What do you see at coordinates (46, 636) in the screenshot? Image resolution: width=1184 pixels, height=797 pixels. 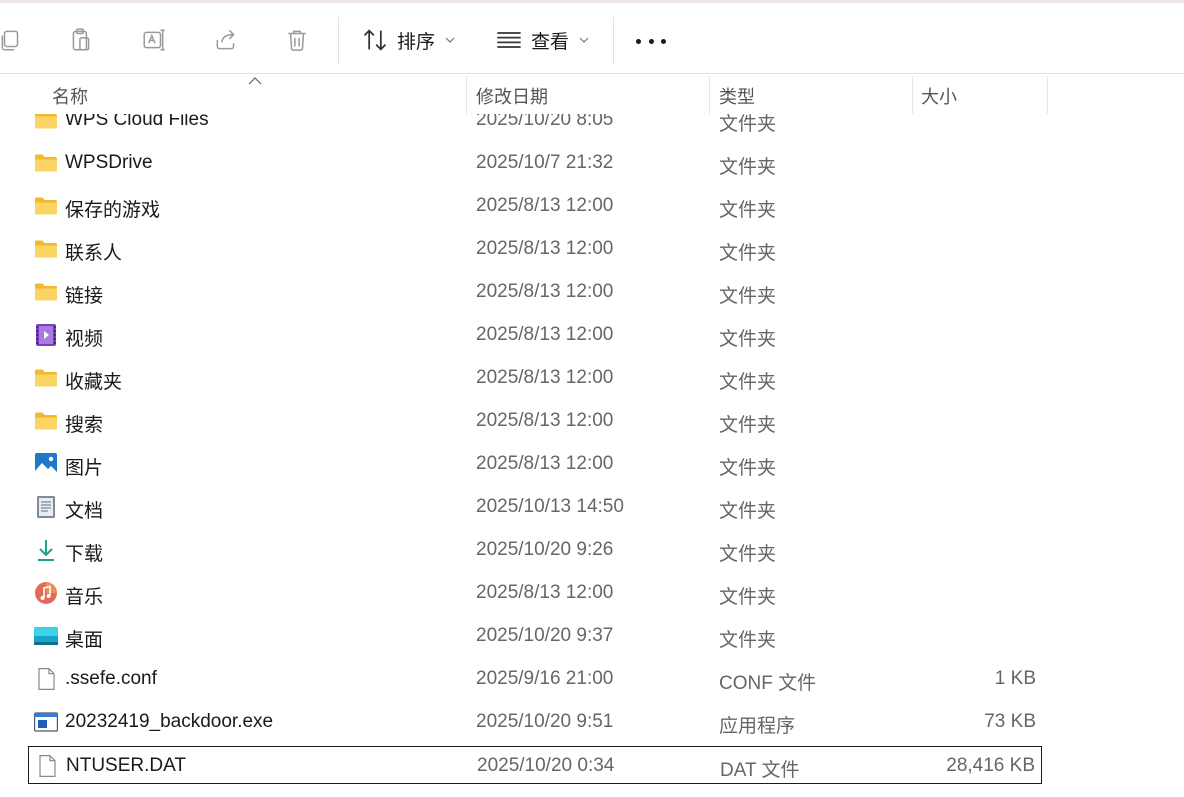 I see `desktop-icon` at bounding box center [46, 636].